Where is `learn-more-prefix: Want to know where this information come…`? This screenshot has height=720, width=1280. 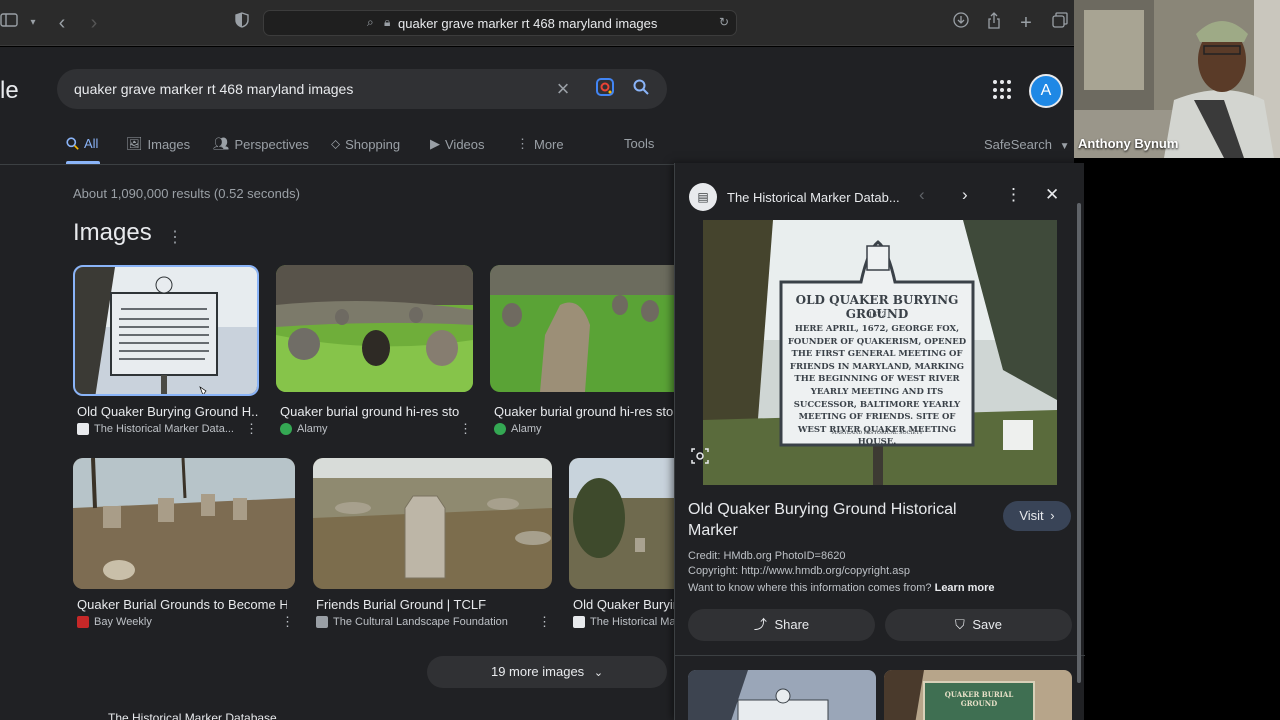 learn-more-prefix: Want to know where this information come… is located at coordinates (810, 588).